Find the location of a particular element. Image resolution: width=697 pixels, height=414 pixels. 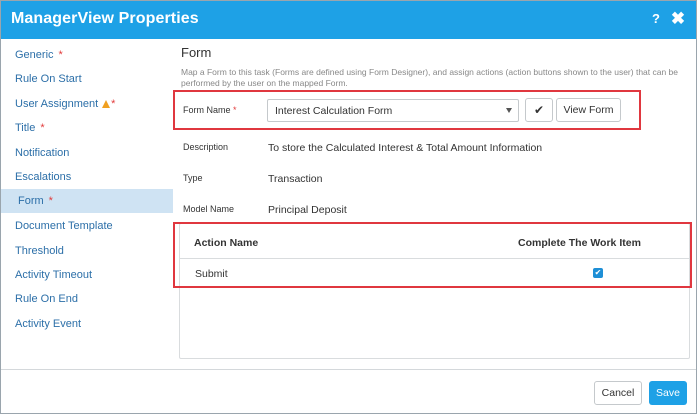

sidebar-item-generic: Generic * is located at coordinates (87, 55).